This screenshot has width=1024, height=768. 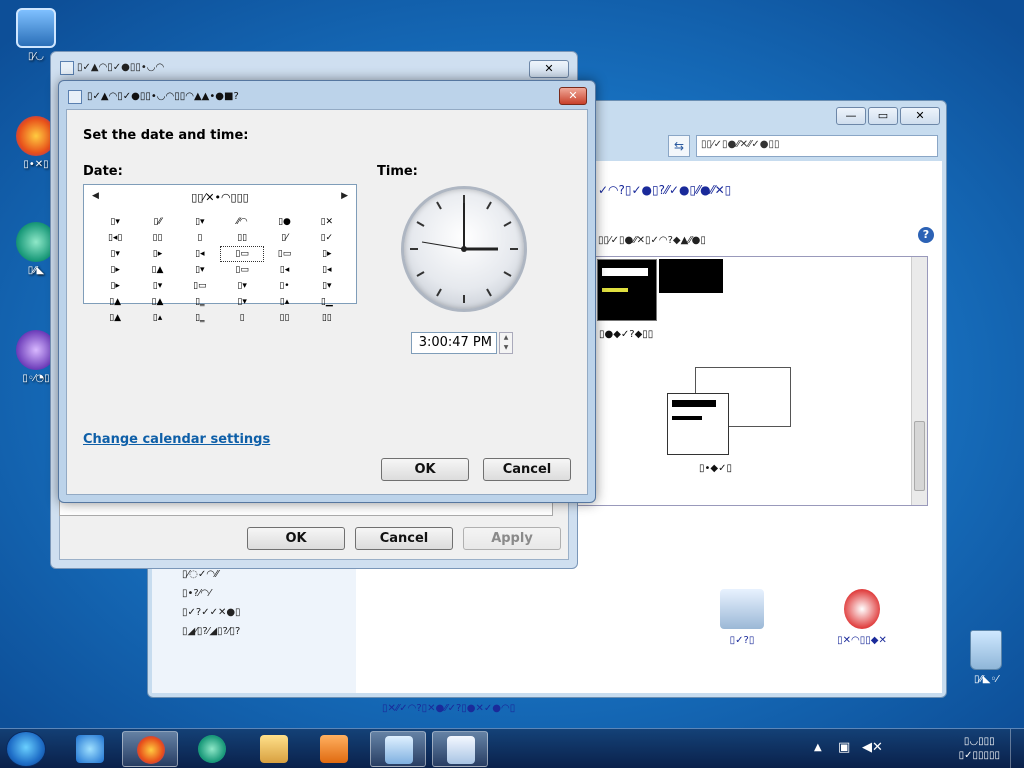 What do you see at coordinates (844, 747) in the screenshot?
I see `network-icon: ▣` at bounding box center [844, 747].